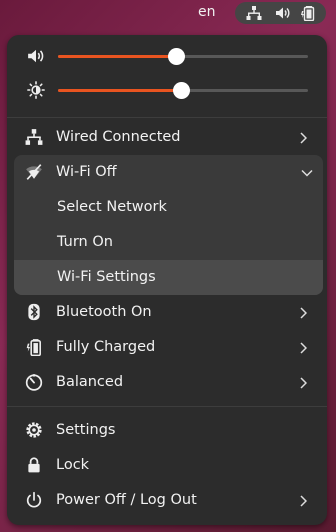 The image size is (336, 532). Describe the element at coordinates (106, 347) in the screenshot. I see `menu-item-label: Fully Charged` at that location.